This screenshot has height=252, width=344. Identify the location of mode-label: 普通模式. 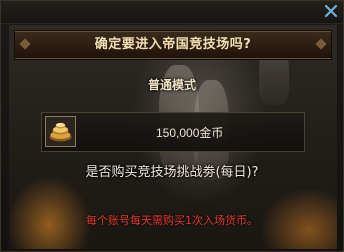
(171, 85).